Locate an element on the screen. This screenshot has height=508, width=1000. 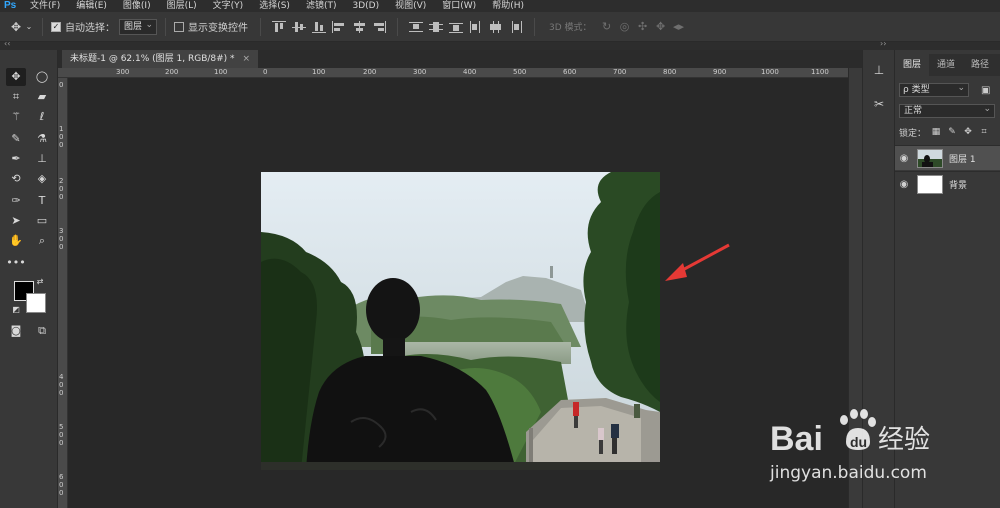
align-top-icon is located at coordinates (279, 26).